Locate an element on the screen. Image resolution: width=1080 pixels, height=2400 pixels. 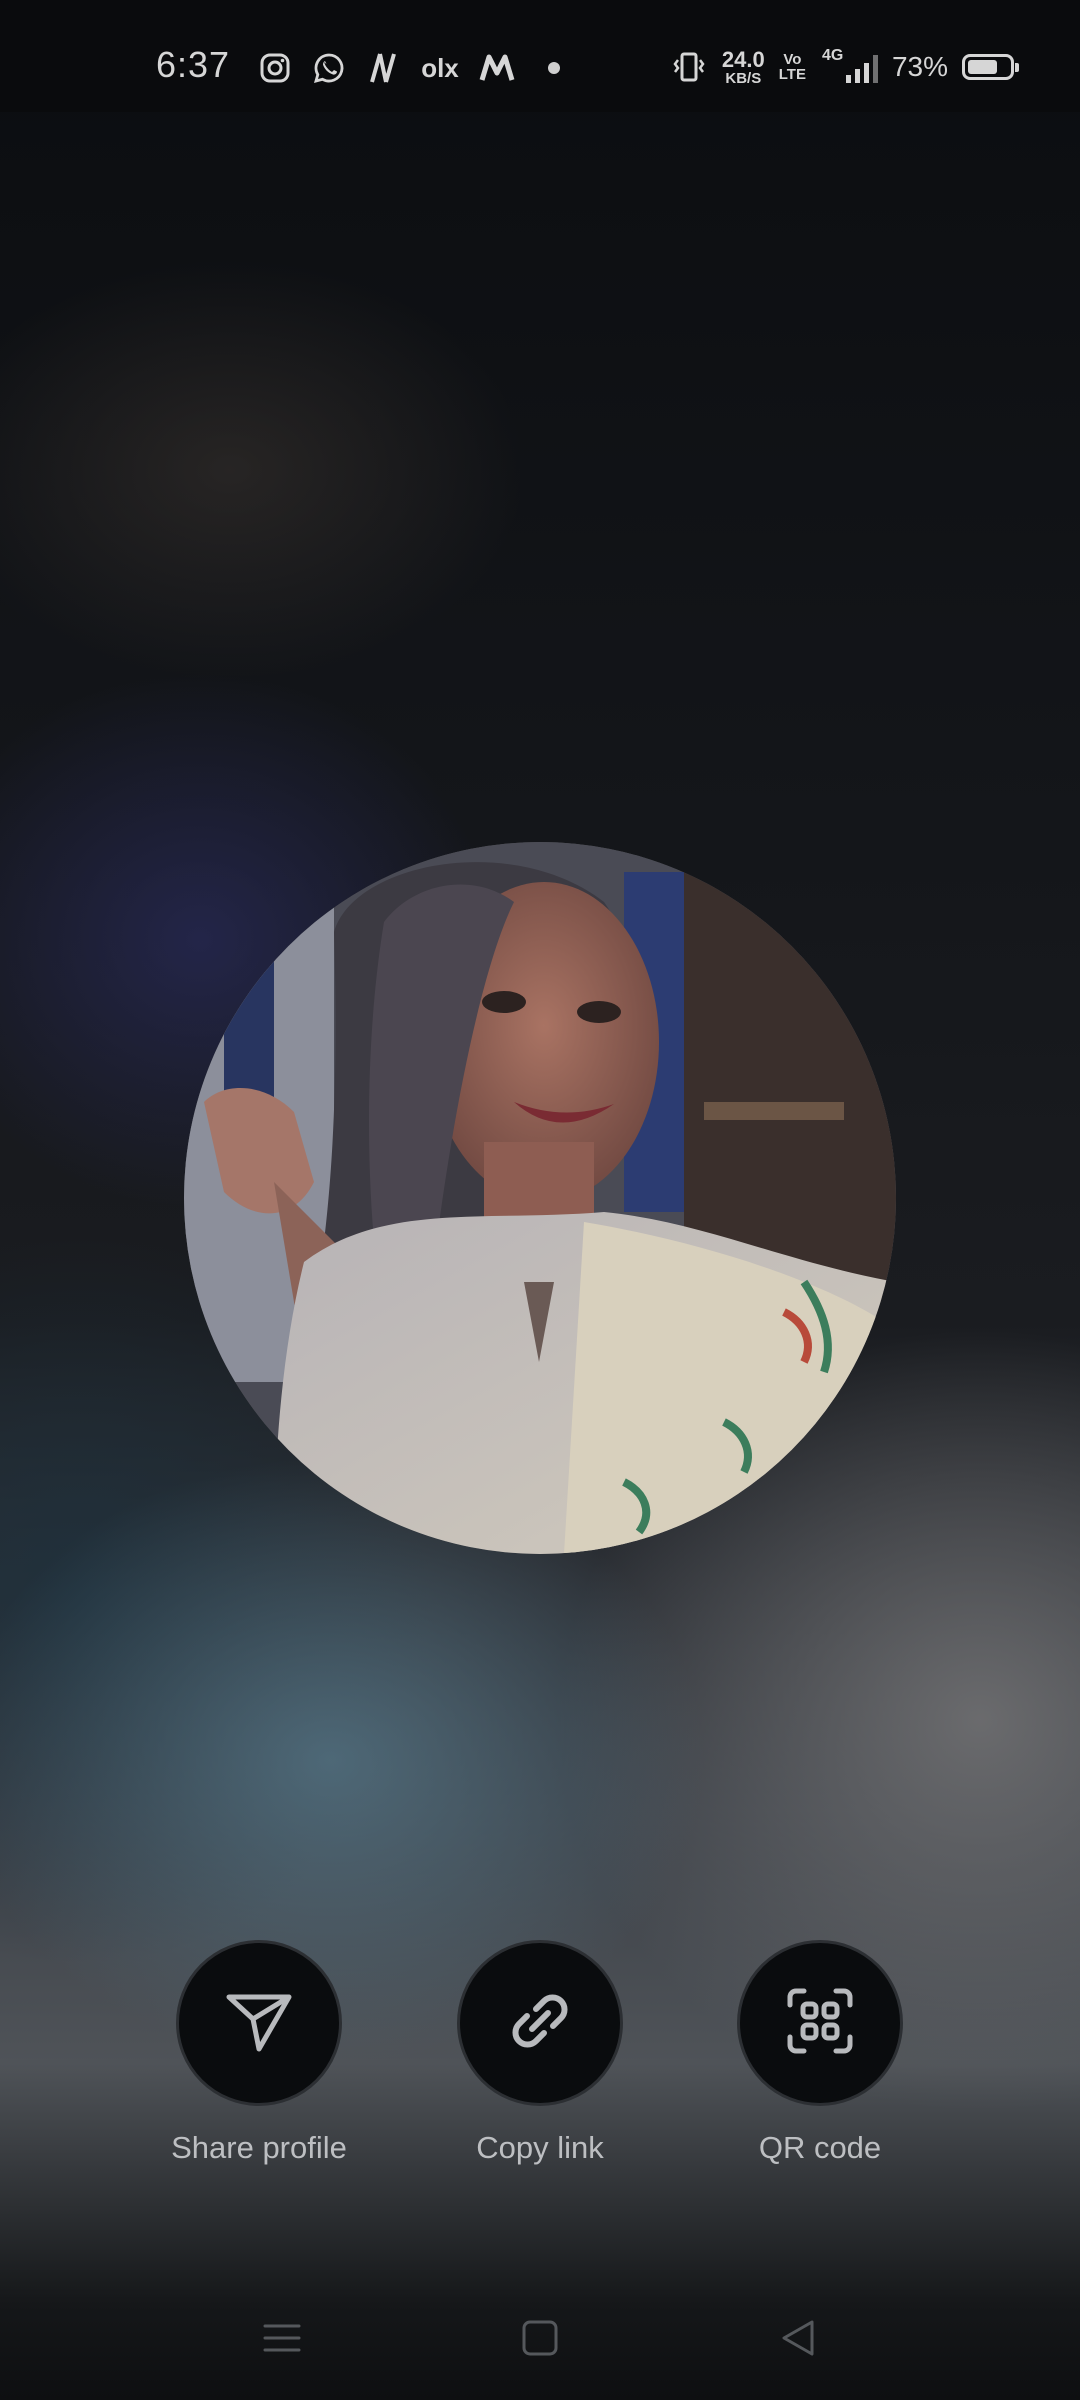
olx-icon: olx is located at coordinates (440, 67).